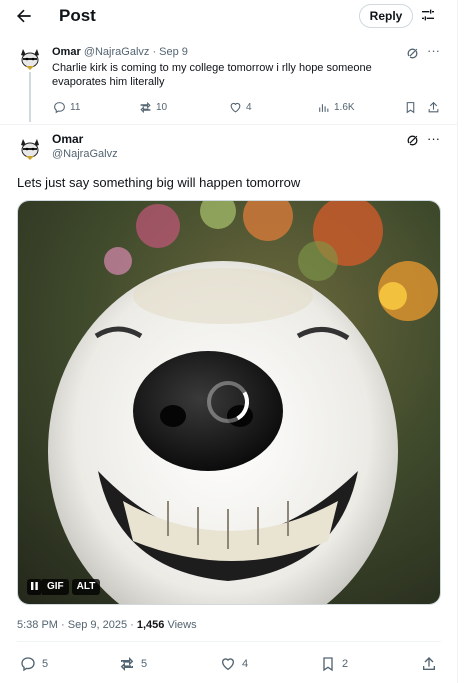  Describe the element at coordinates (428, 15) in the screenshot. I see `sliders-icon` at that location.